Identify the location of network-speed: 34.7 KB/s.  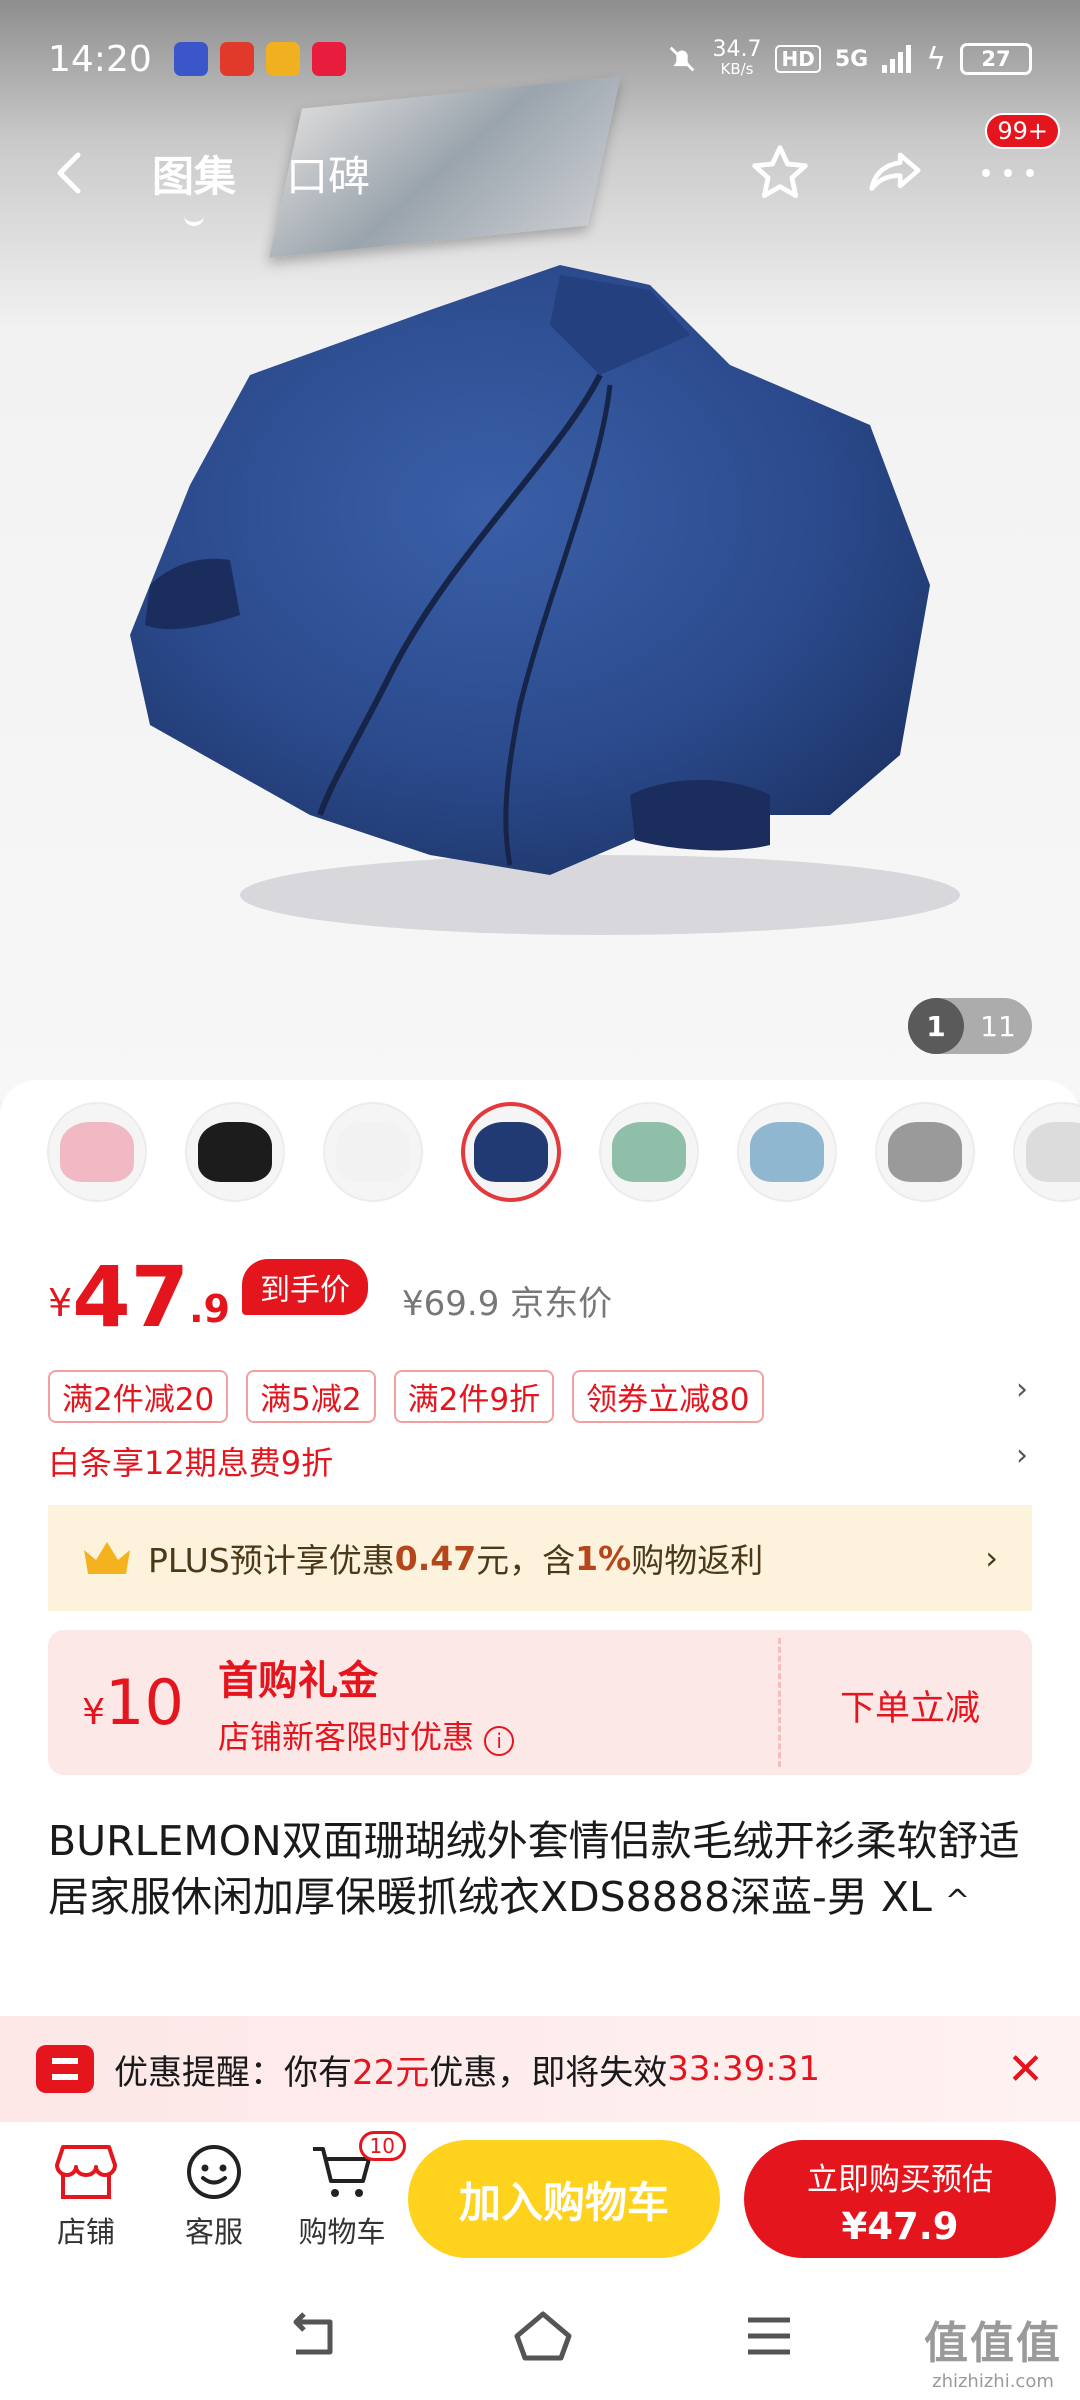
(737, 58).